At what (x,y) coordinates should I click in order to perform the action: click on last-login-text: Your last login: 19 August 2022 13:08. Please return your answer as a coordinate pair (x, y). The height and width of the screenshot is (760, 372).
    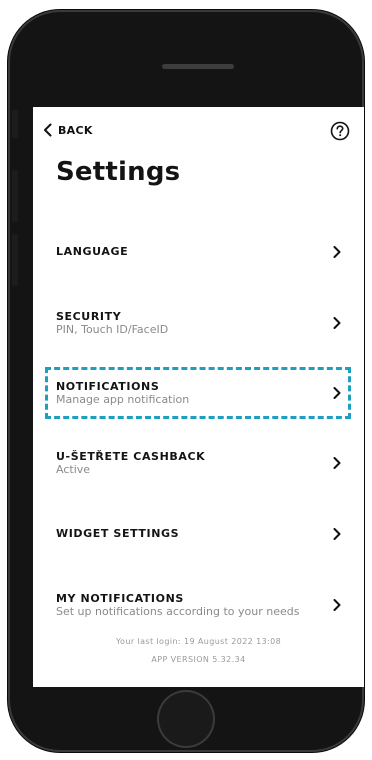
    Looking at the image, I should click on (198, 641).